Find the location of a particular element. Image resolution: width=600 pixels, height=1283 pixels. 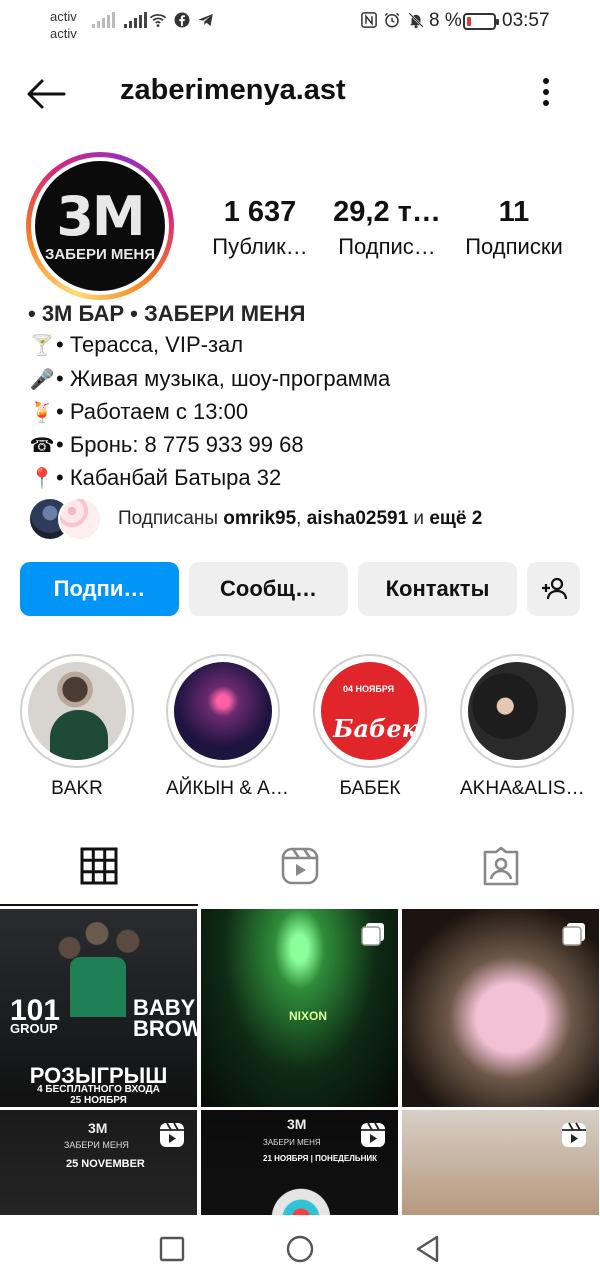

stat-following: 11 Подписки is located at coordinates (514, 228).